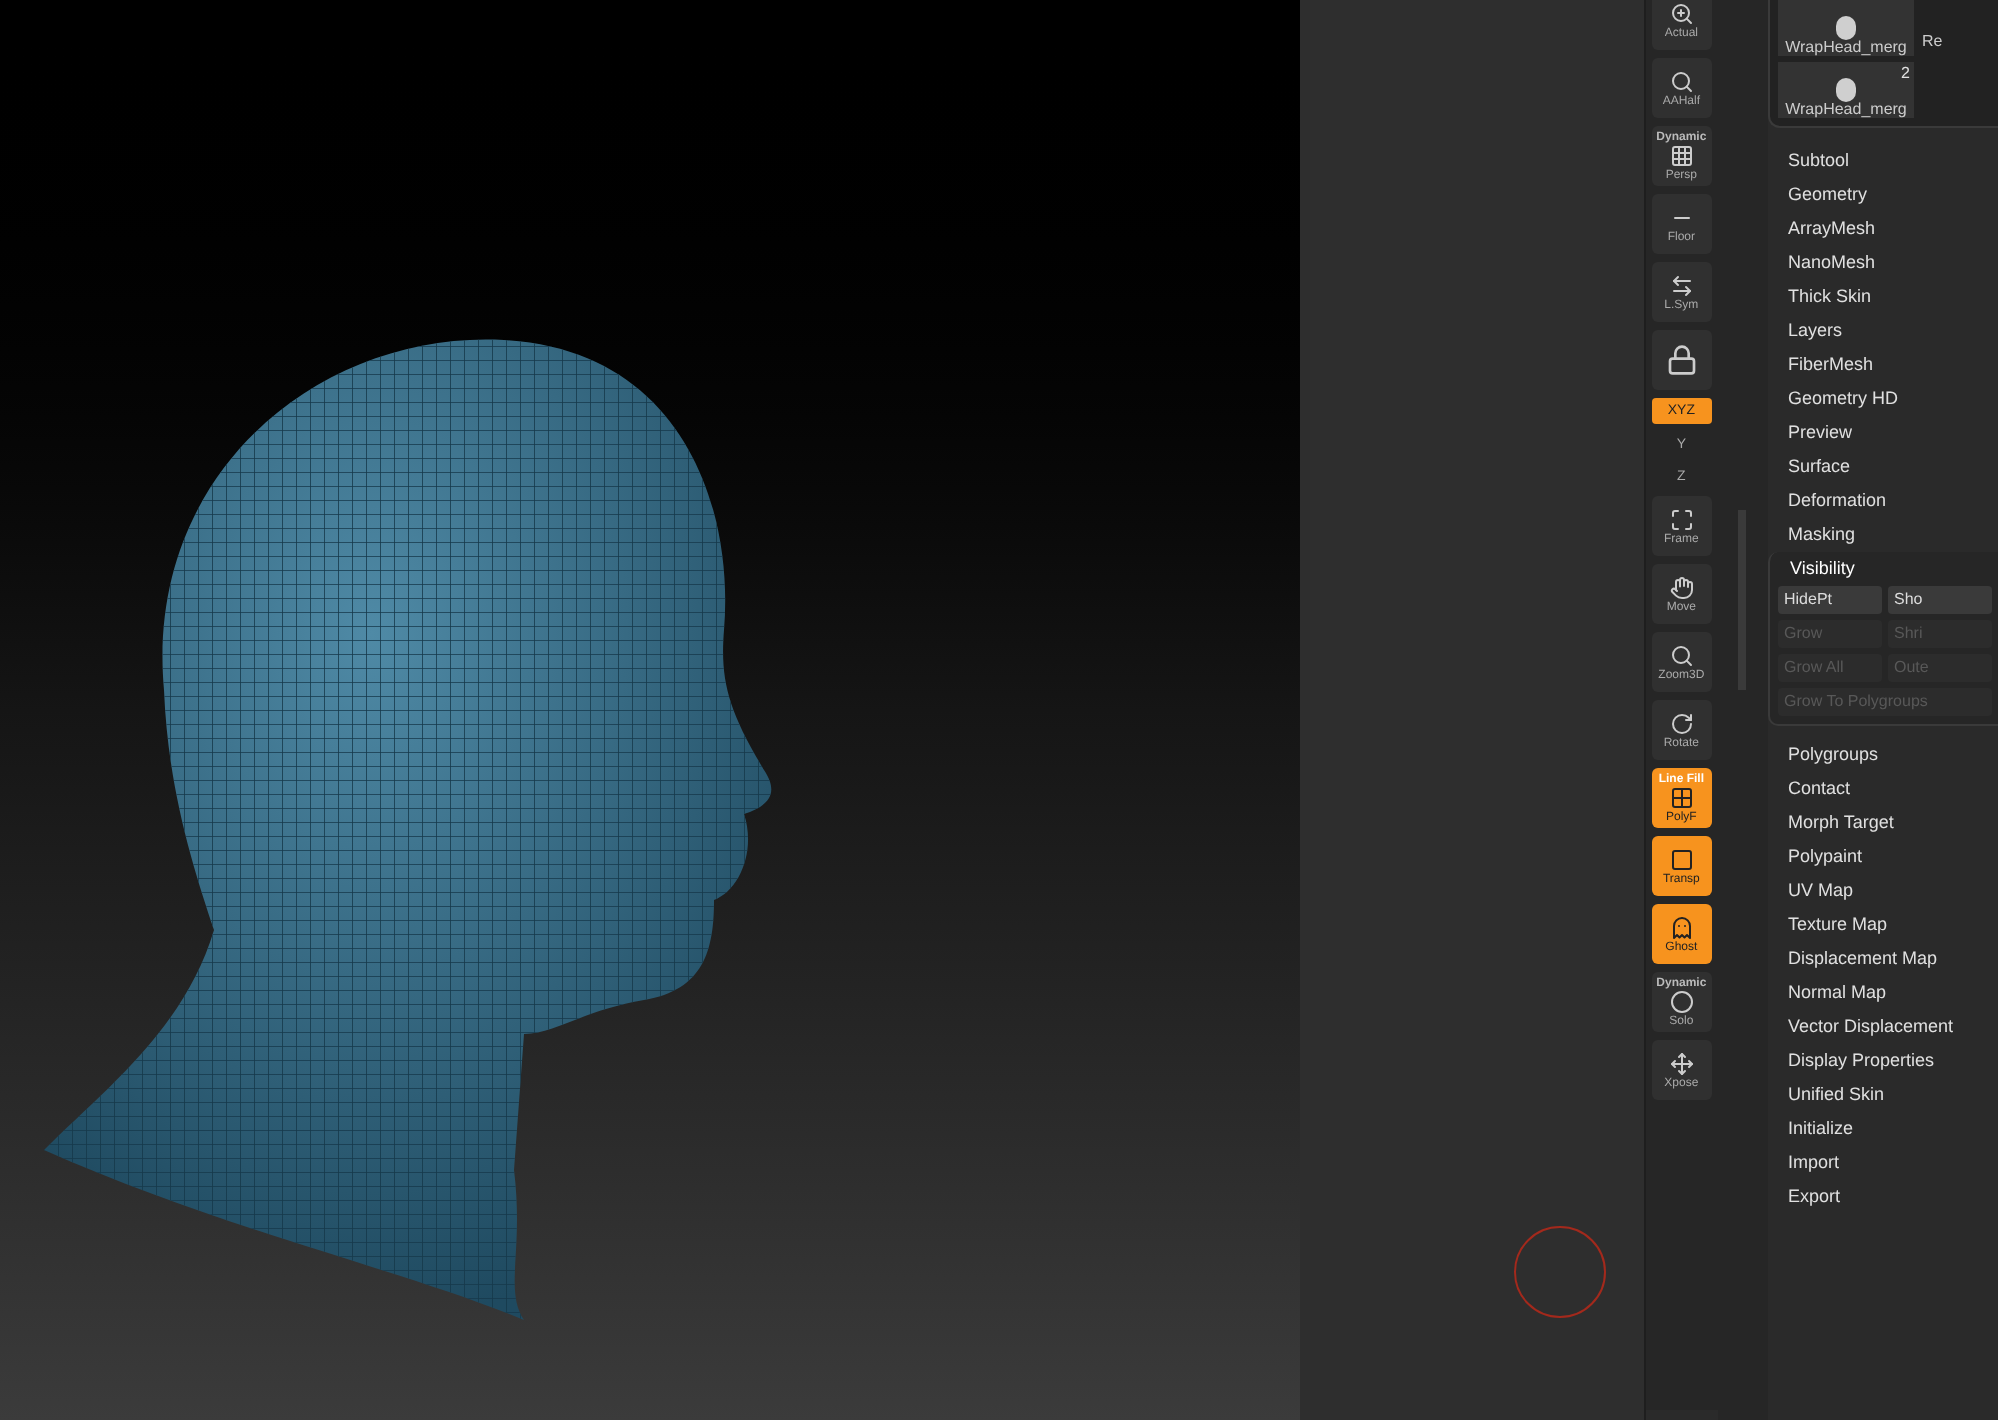  What do you see at coordinates (1883, 891) in the screenshot?
I see `menu-item: UV Map` at bounding box center [1883, 891].